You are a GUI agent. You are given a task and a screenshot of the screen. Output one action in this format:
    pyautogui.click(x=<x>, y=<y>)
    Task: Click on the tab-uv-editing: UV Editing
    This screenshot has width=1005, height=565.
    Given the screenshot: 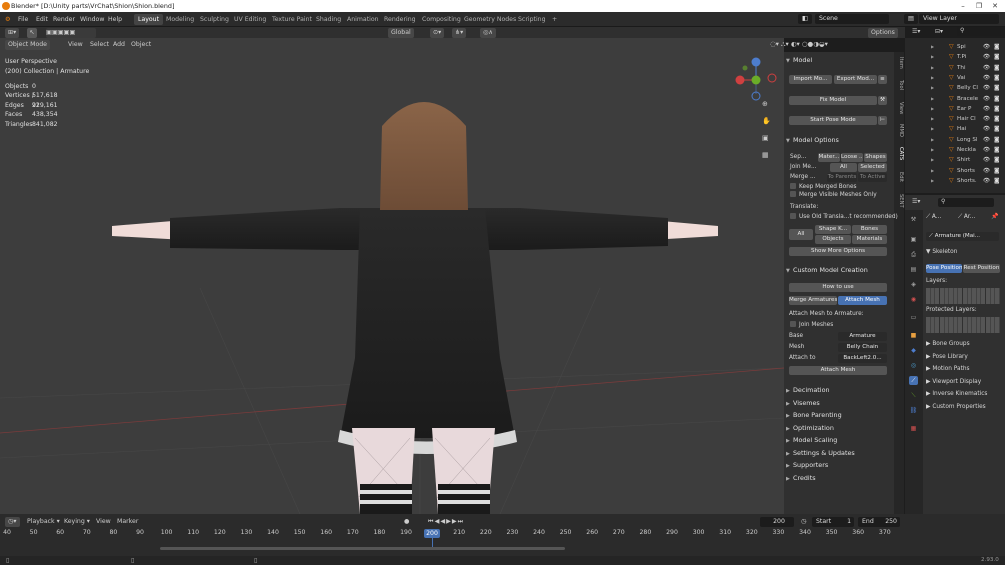 What is the action you would take?
    pyautogui.click(x=250, y=19)
    